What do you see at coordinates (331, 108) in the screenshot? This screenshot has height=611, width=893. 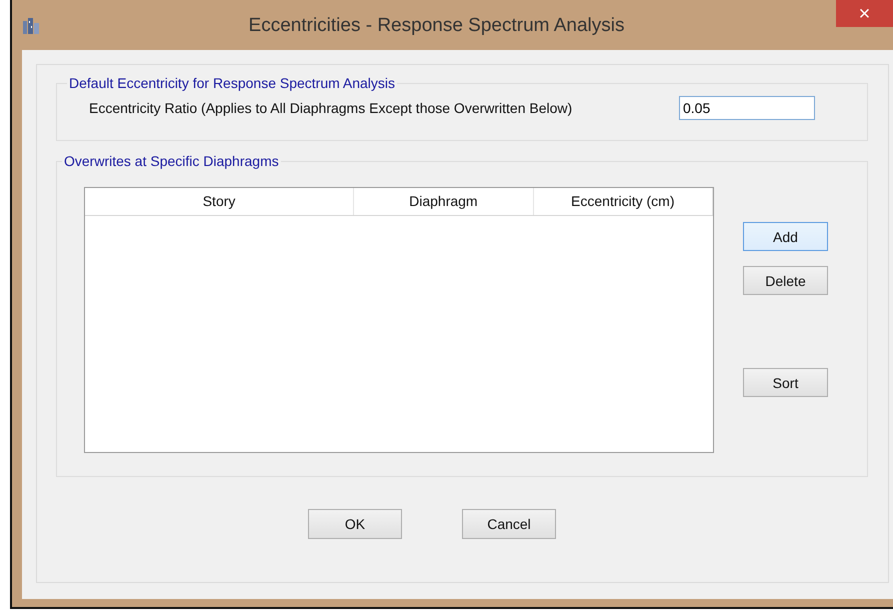 I see `field-label: Eccentricity Ratio (Applies to All Diaphragms Except those Overwritten Below)` at bounding box center [331, 108].